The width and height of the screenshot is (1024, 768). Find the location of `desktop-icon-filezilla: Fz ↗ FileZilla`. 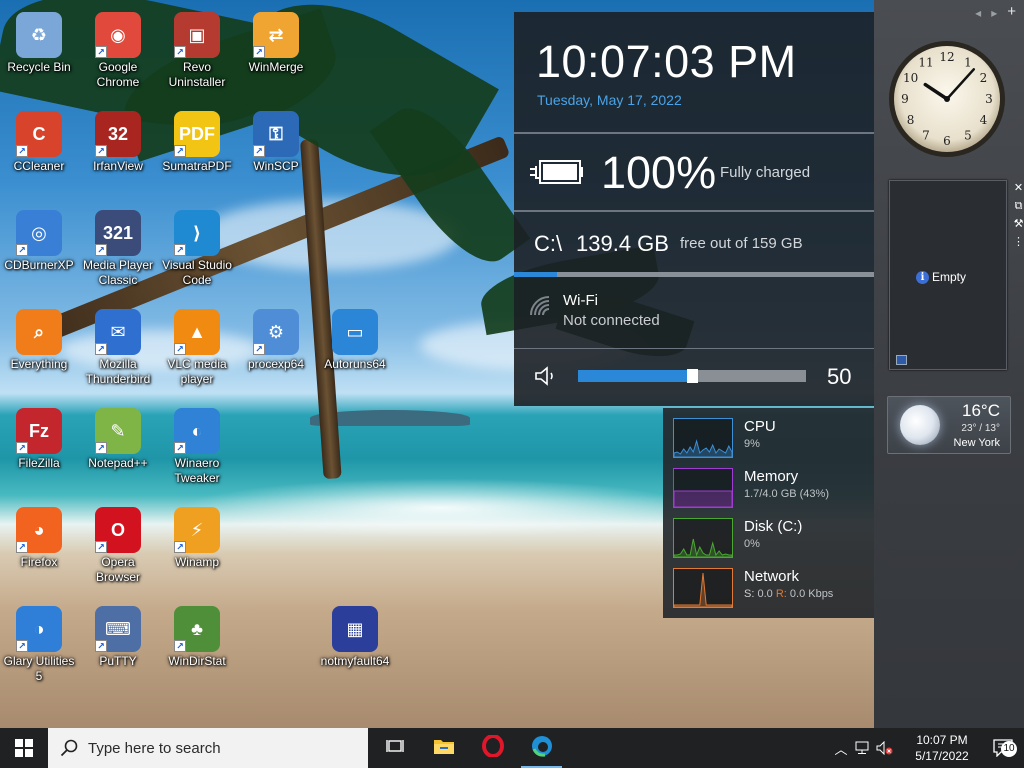

desktop-icon-filezilla: Fz ↗ FileZilla is located at coordinates (39, 446).